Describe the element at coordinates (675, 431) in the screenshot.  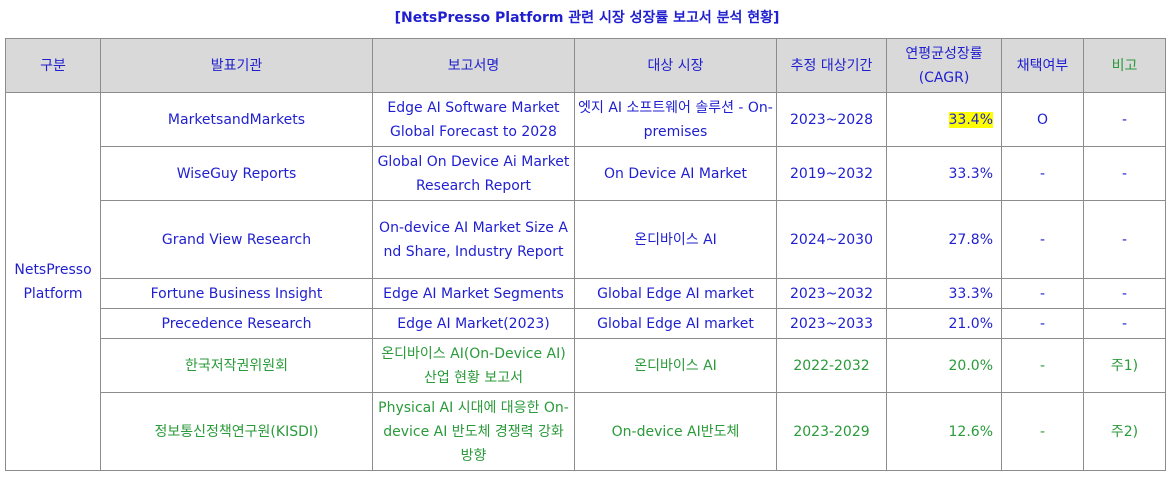
I see `target-market-cell: On-device AI반도체` at that location.